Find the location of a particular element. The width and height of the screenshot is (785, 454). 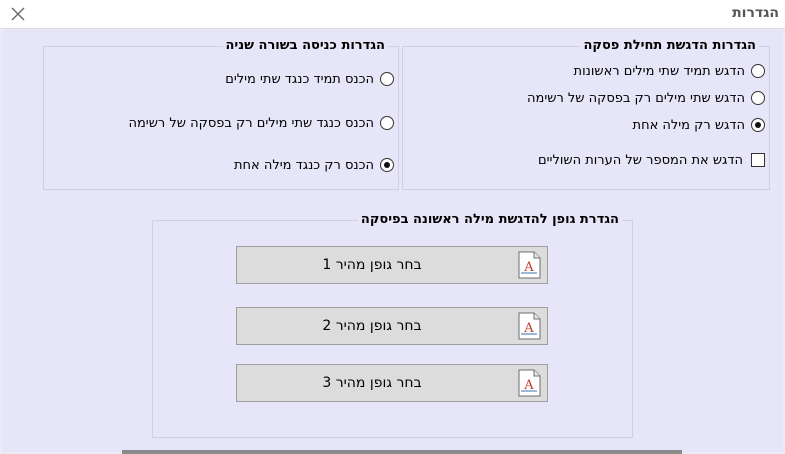

option-label: הכנס תמיד כנגד שתי מילים is located at coordinates (299, 79).